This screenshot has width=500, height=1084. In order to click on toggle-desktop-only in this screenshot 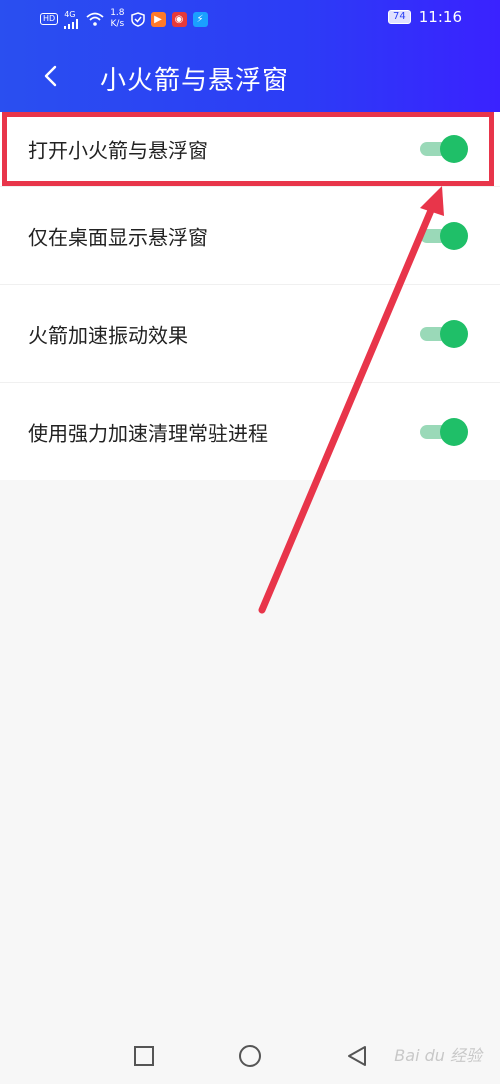, I will do `click(444, 235)`.